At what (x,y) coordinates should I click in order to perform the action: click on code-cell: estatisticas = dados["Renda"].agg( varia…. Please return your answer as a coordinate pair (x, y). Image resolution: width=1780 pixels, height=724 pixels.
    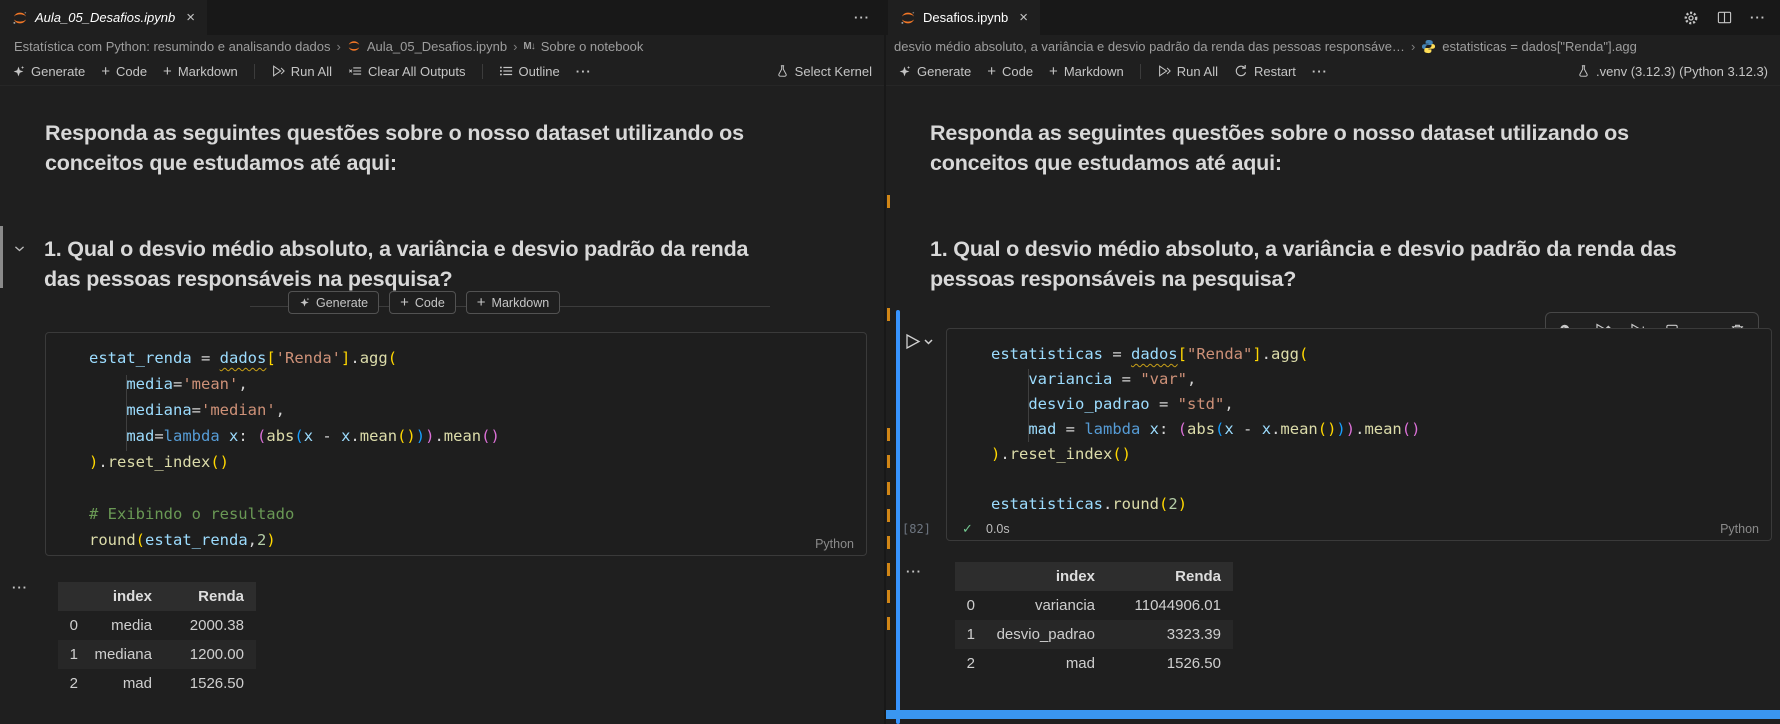
    Looking at the image, I should click on (1359, 434).